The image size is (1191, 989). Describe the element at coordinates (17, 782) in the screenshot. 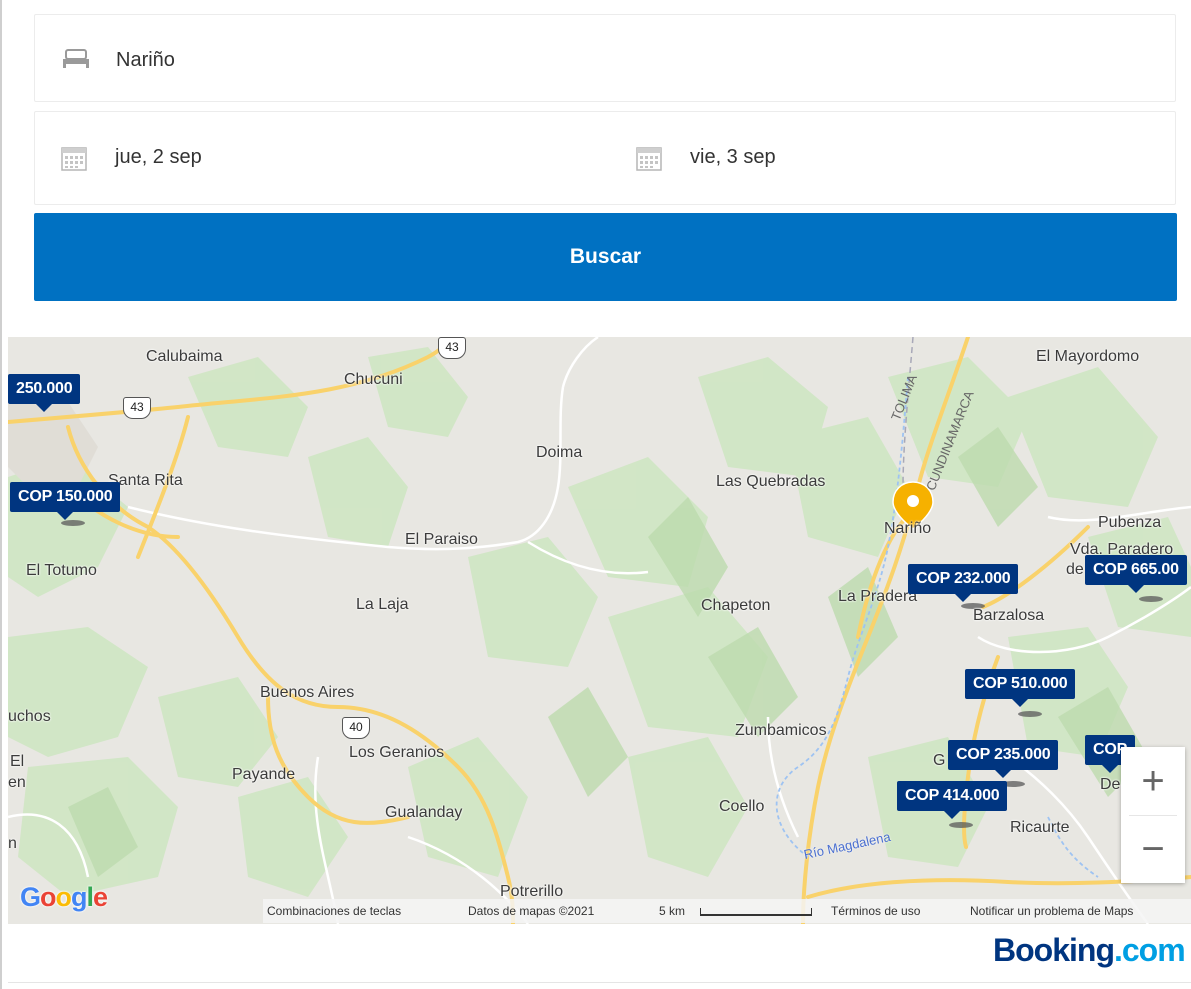

I see `place-label: en` at that location.